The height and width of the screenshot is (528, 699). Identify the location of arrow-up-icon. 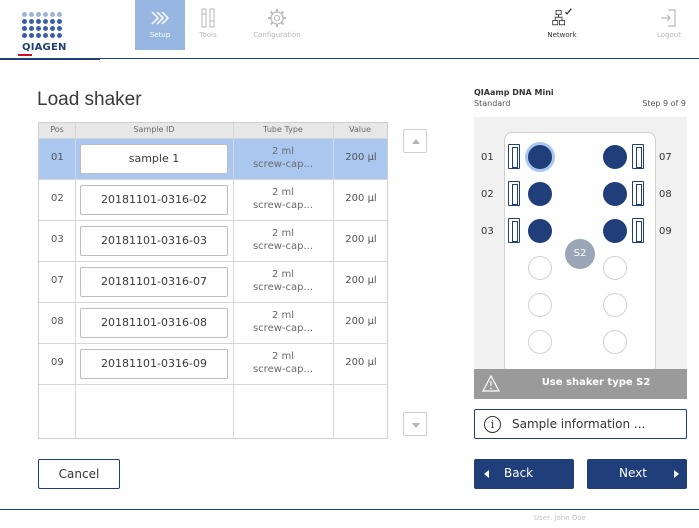
(416, 141).